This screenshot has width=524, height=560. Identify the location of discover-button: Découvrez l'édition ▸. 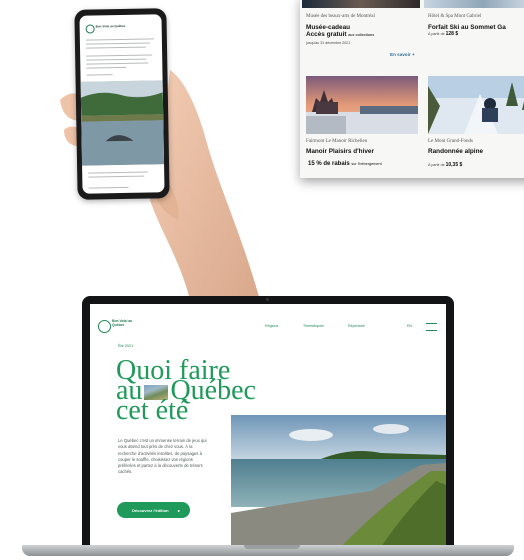
(153, 510).